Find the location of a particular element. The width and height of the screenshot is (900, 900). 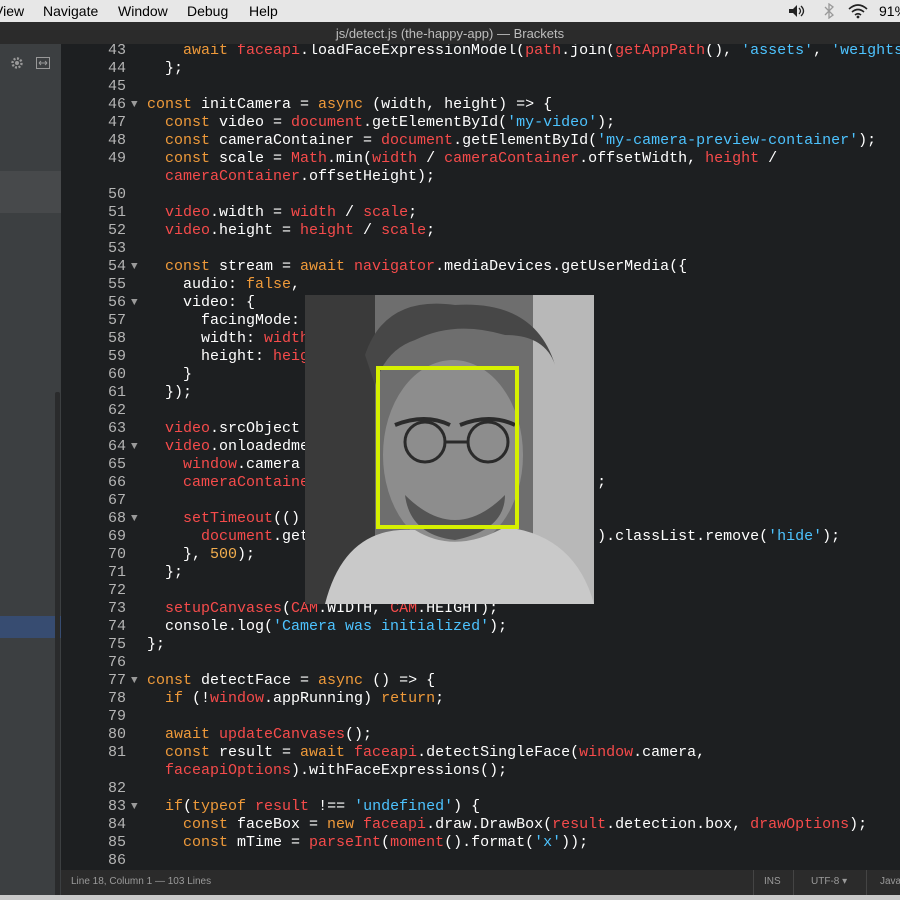

code-line: 77 ▼ const detectFace = async () => { is located at coordinates (480, 681).